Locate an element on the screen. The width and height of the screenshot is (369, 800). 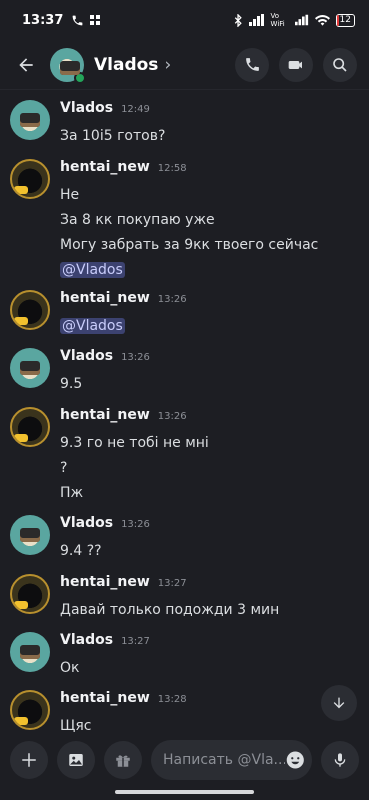
status-time: 13:37 is located at coordinates (43, 20).